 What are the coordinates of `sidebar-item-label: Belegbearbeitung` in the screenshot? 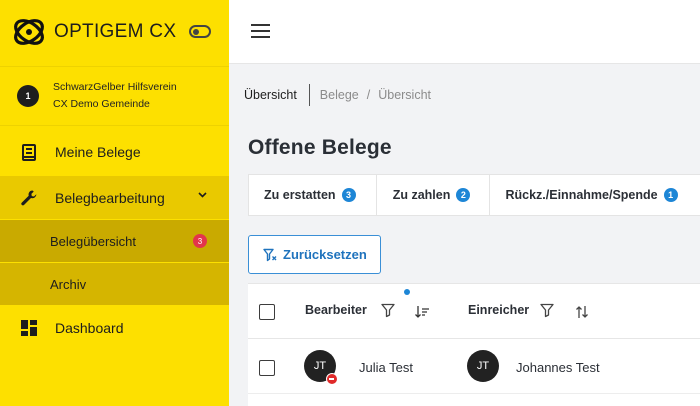 It's located at (110, 197).